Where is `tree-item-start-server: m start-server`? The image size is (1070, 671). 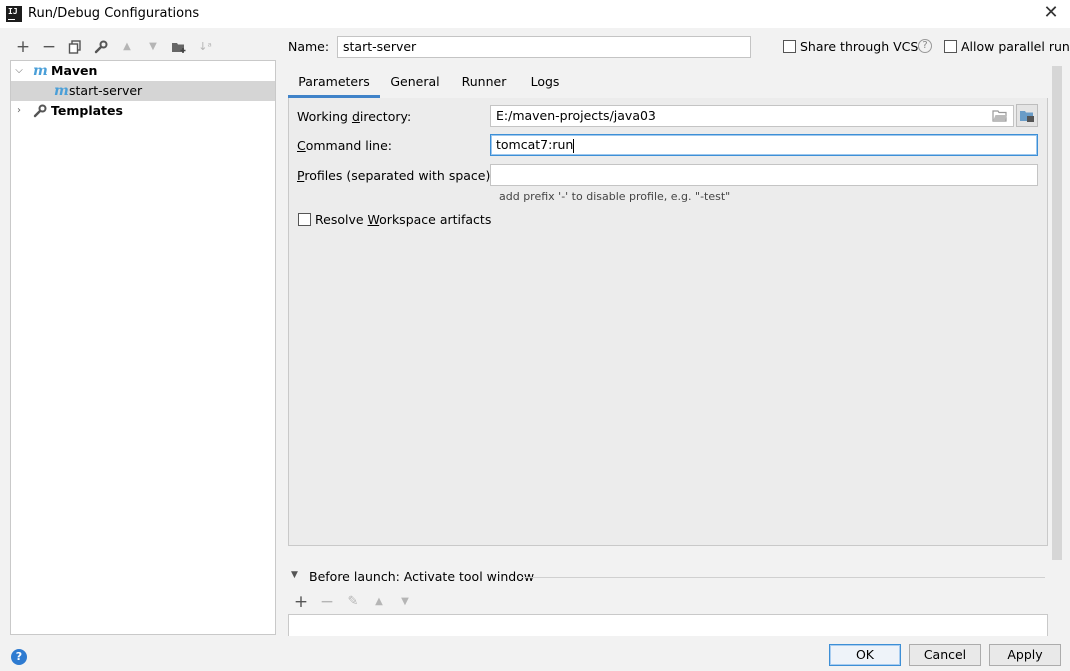 tree-item-start-server: m start-server is located at coordinates (143, 91).